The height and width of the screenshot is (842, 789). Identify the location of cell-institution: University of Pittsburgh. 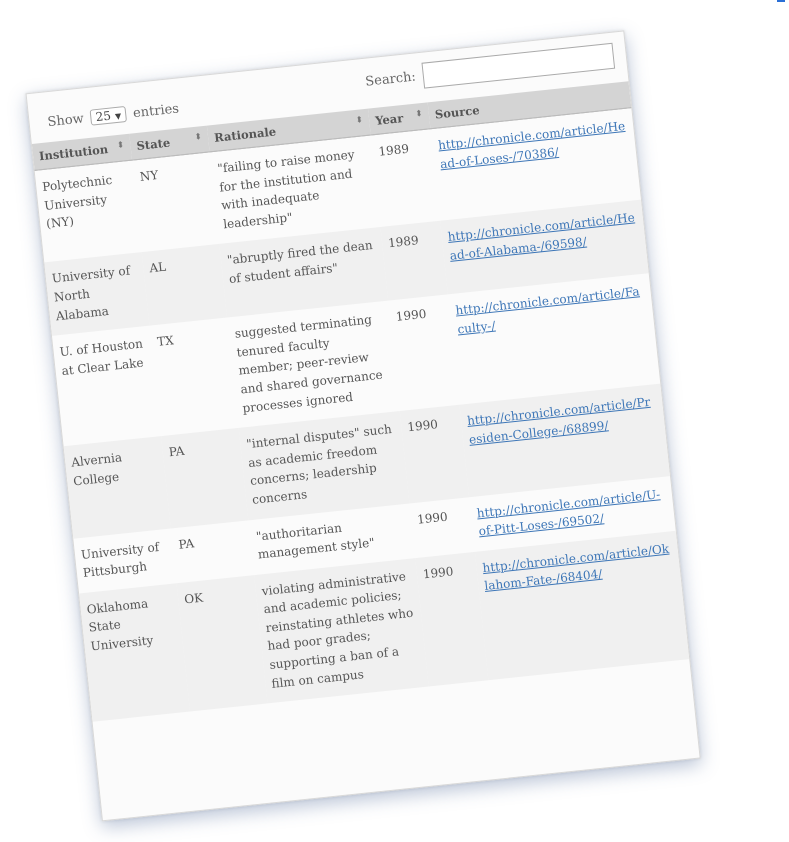
(120, 560).